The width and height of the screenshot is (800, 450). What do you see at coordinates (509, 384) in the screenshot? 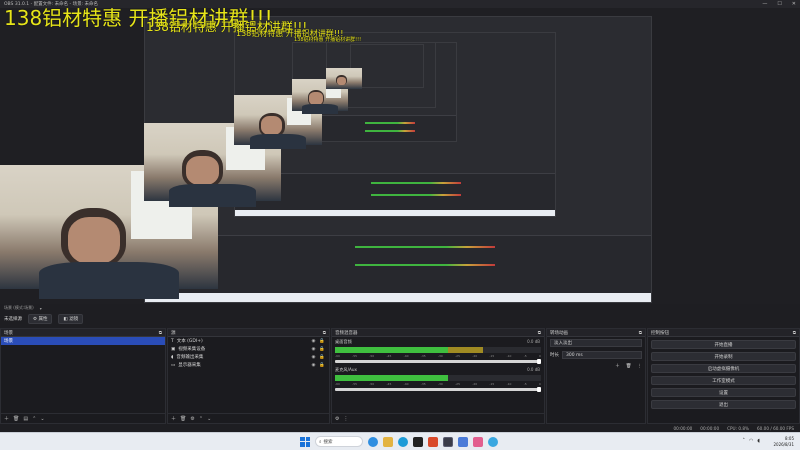
I see `meter-tick: -10` at bounding box center [509, 384].